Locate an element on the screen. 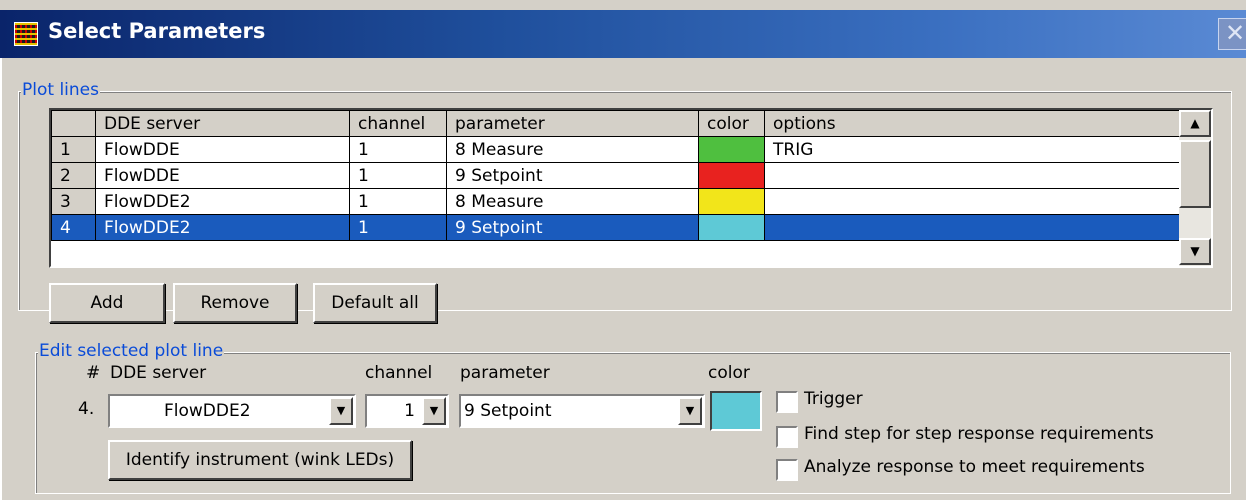  trigger-checkbox is located at coordinates (787, 402).